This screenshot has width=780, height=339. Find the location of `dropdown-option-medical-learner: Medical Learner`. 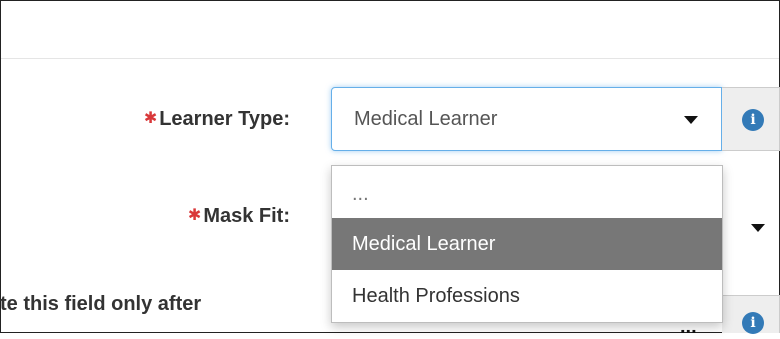

dropdown-option-medical-learner: Medical Learner is located at coordinates (527, 244).